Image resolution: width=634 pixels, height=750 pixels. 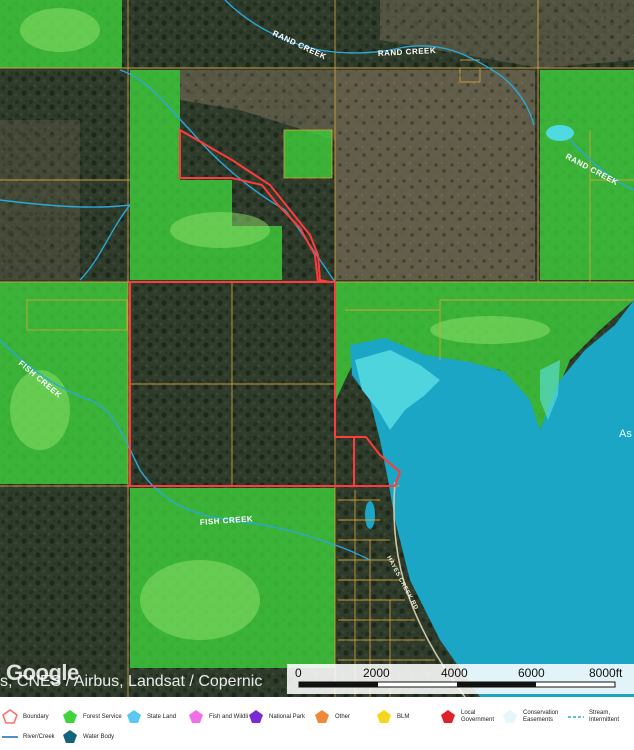 What do you see at coordinates (541, 716) in the screenshot?
I see `legend-label: Conservation Easements` at bounding box center [541, 716].